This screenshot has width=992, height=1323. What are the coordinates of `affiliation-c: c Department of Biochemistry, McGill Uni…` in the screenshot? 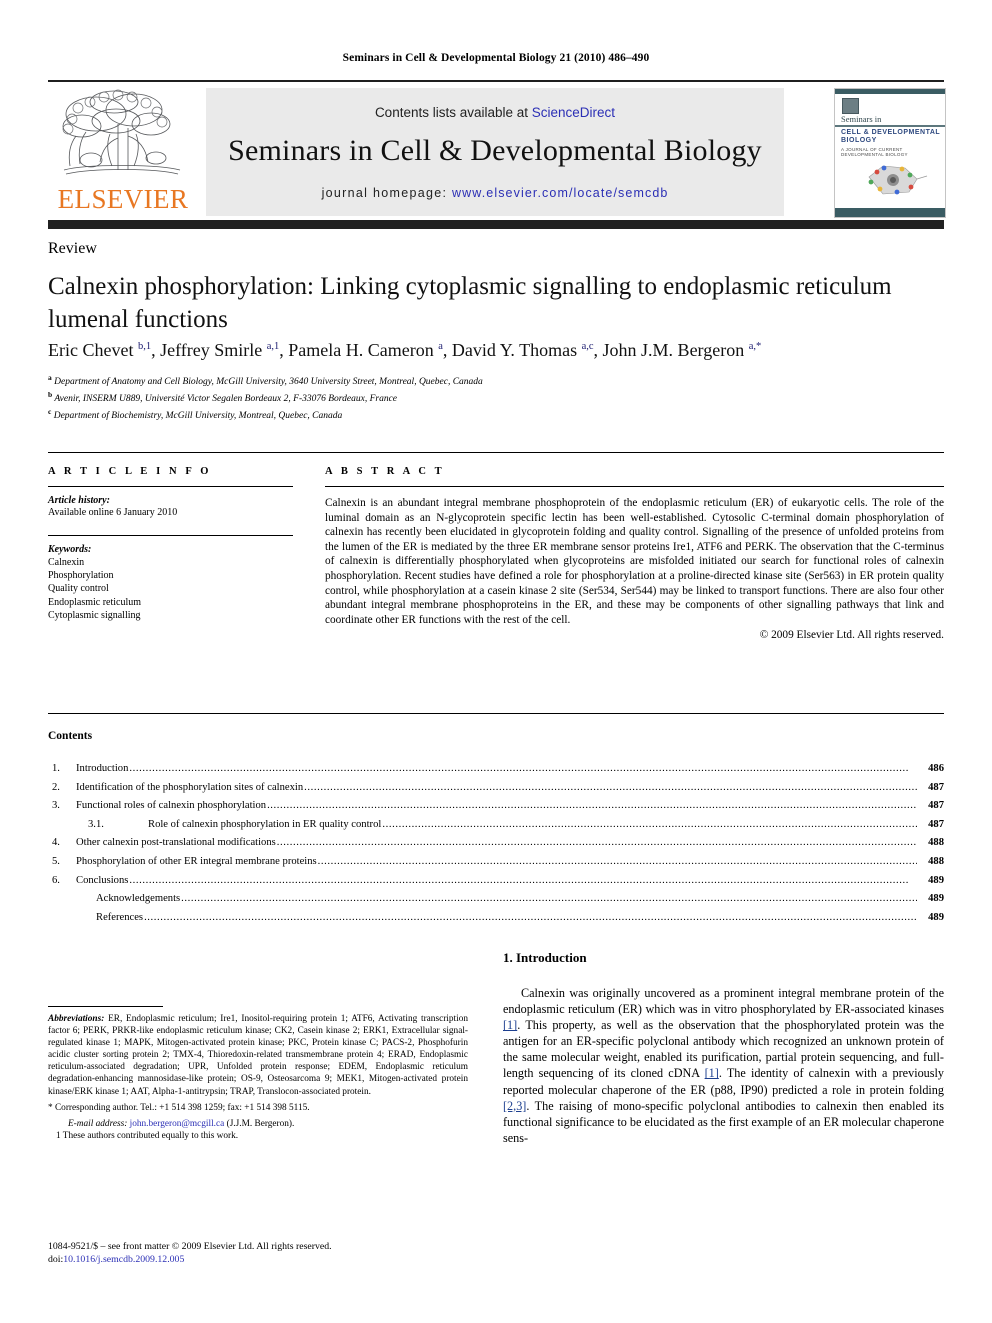 It's located at (195, 413).